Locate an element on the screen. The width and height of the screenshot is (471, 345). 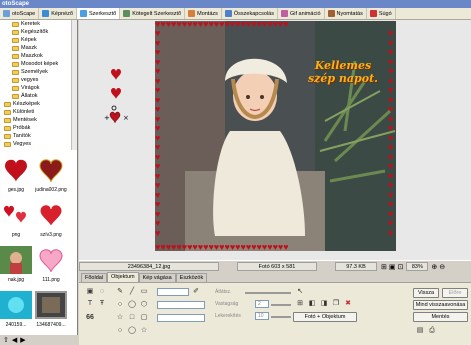
forward-button: Előre is located at coordinates (455, 293).